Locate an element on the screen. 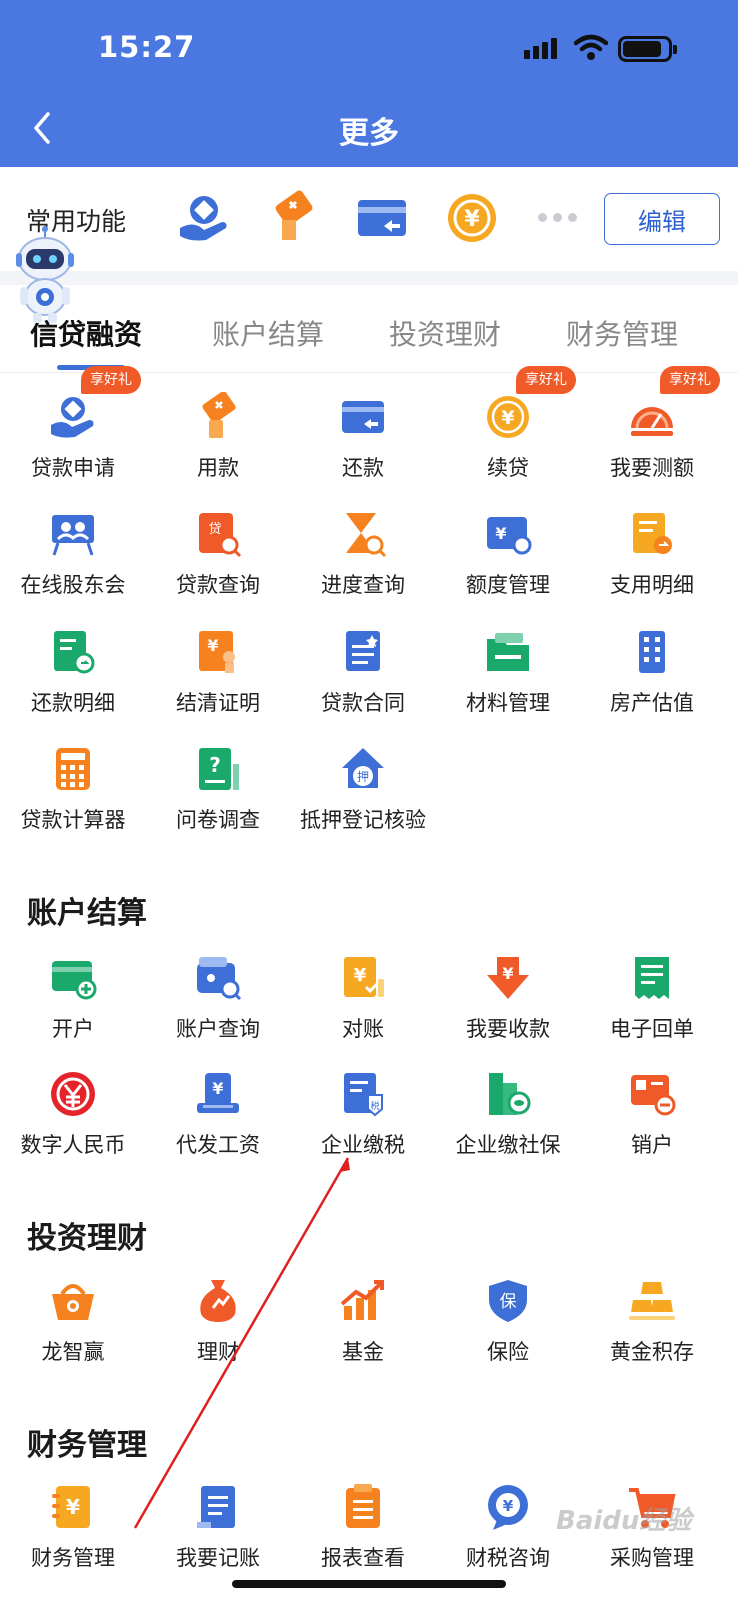  grid-item-salary: ¥ 代发工资 is located at coordinates (218, 1124).